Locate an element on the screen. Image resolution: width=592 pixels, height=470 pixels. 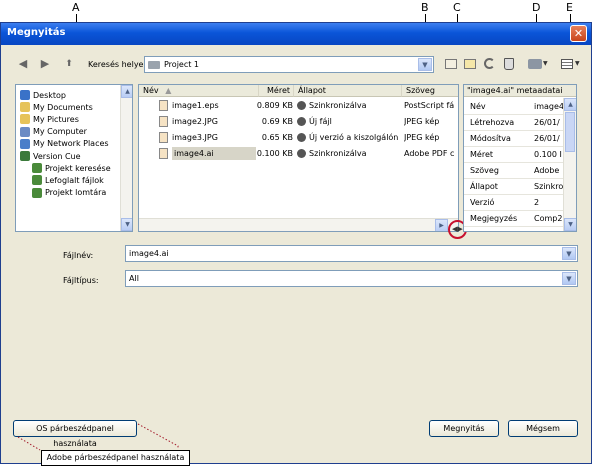
bottom-callout-box: Adobe párbeszédpanel használata is located at coordinates (115, 458).